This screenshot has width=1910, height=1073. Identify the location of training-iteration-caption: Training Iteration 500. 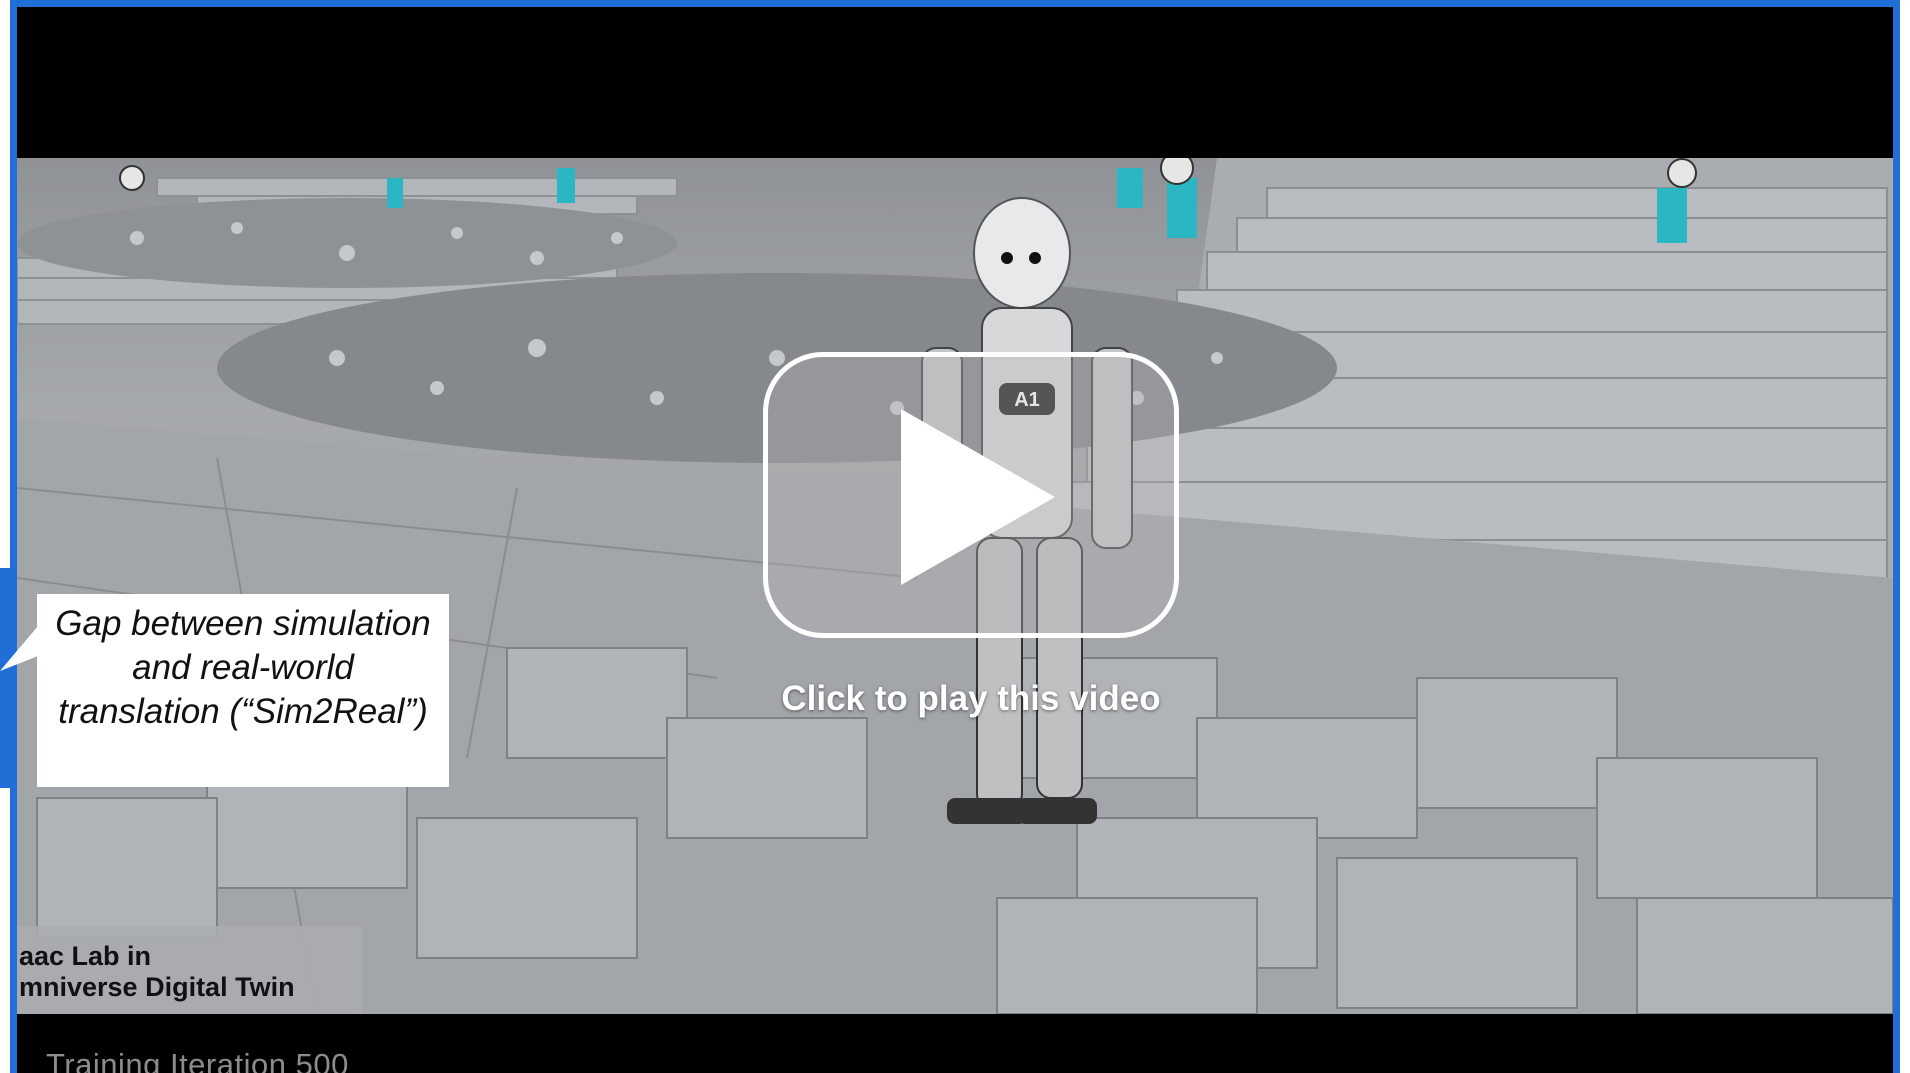
(197, 1060).